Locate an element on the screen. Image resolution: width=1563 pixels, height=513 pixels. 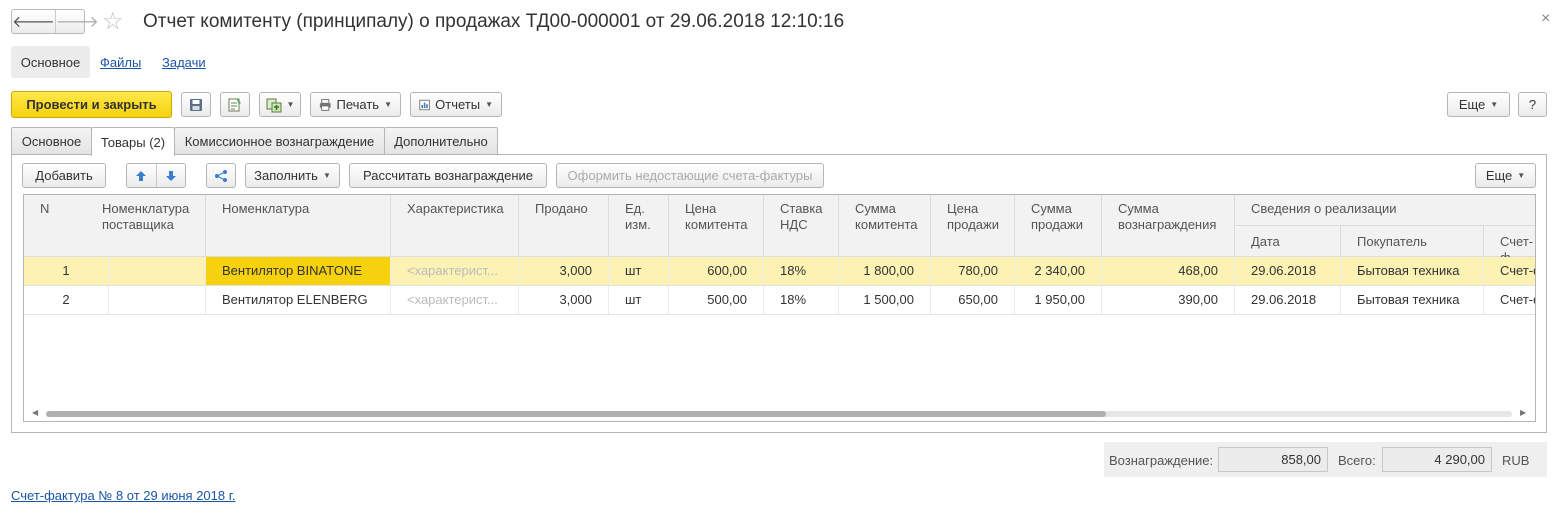
cell-principal-price: 500,00 is located at coordinates (716, 300).